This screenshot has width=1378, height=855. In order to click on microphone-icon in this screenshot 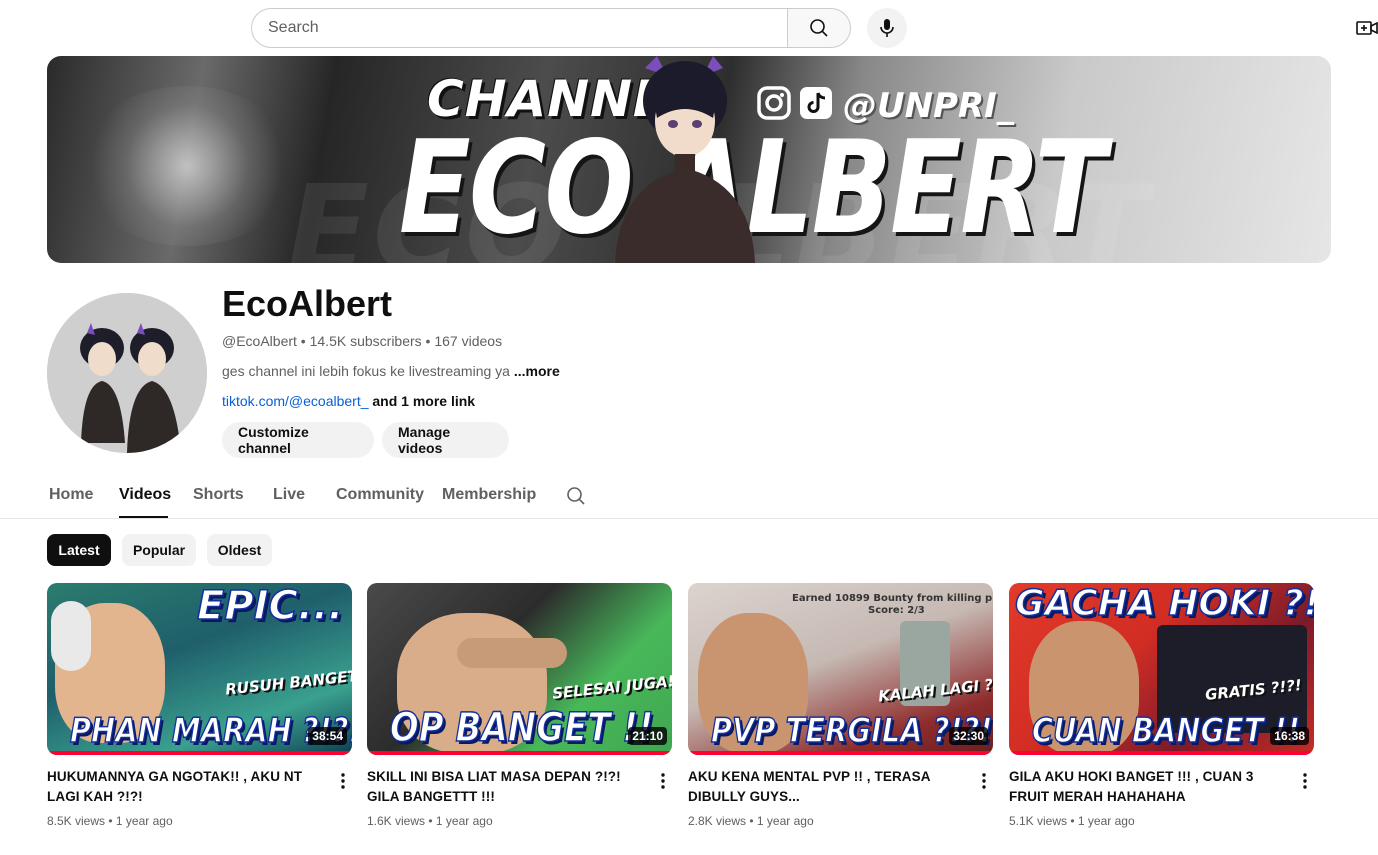, I will do `click(887, 28)`.